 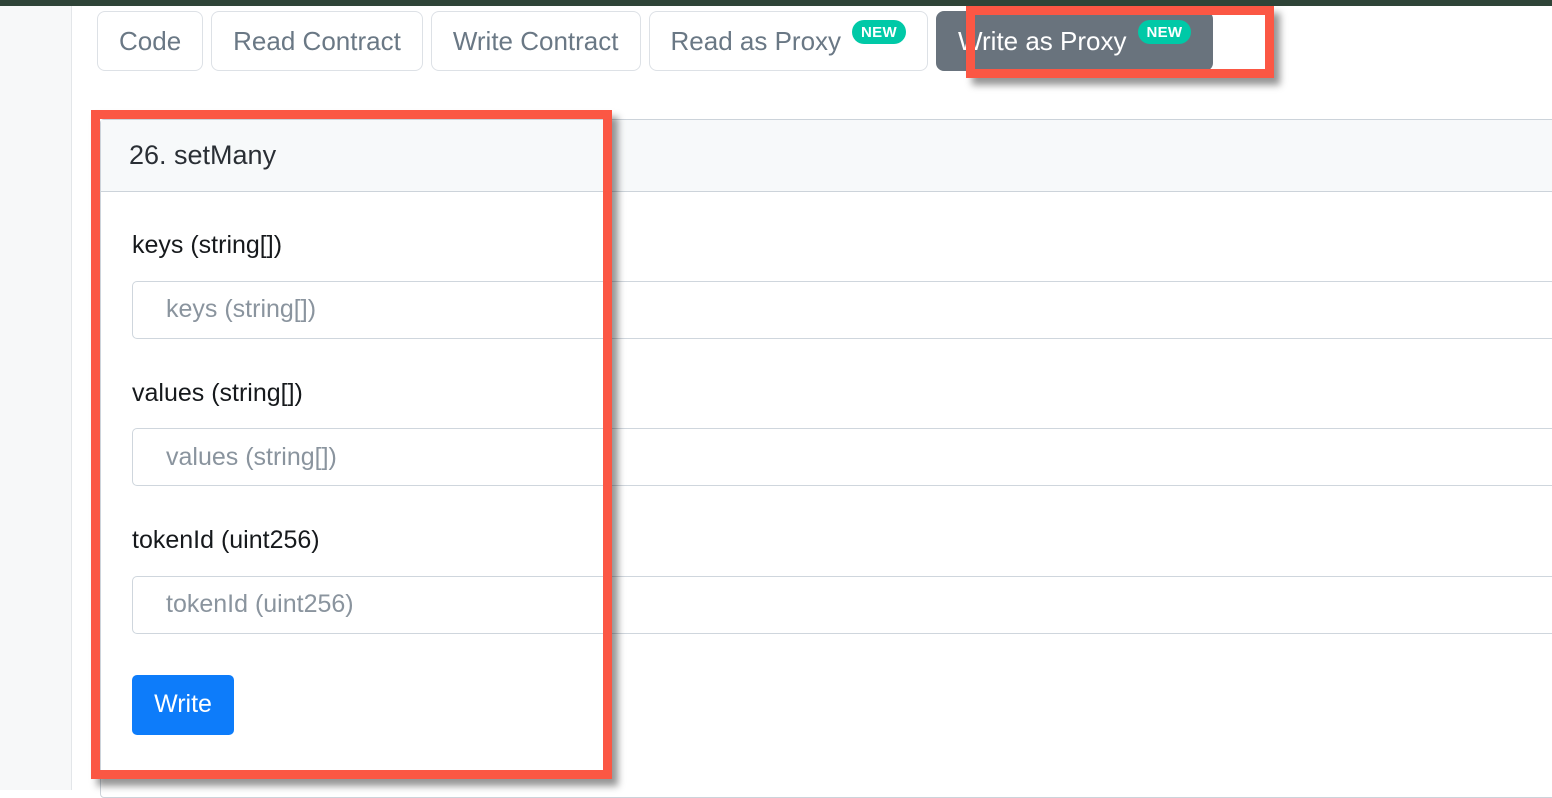 What do you see at coordinates (1042, 41) in the screenshot?
I see `tab-write-as-proxy-label: Write as Proxy` at bounding box center [1042, 41].